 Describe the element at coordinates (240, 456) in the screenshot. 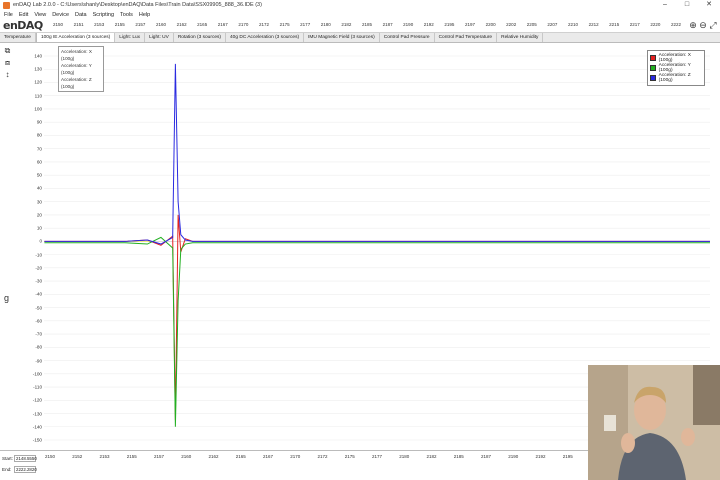

I see `x-axis-tick-label: 2165` at that location.